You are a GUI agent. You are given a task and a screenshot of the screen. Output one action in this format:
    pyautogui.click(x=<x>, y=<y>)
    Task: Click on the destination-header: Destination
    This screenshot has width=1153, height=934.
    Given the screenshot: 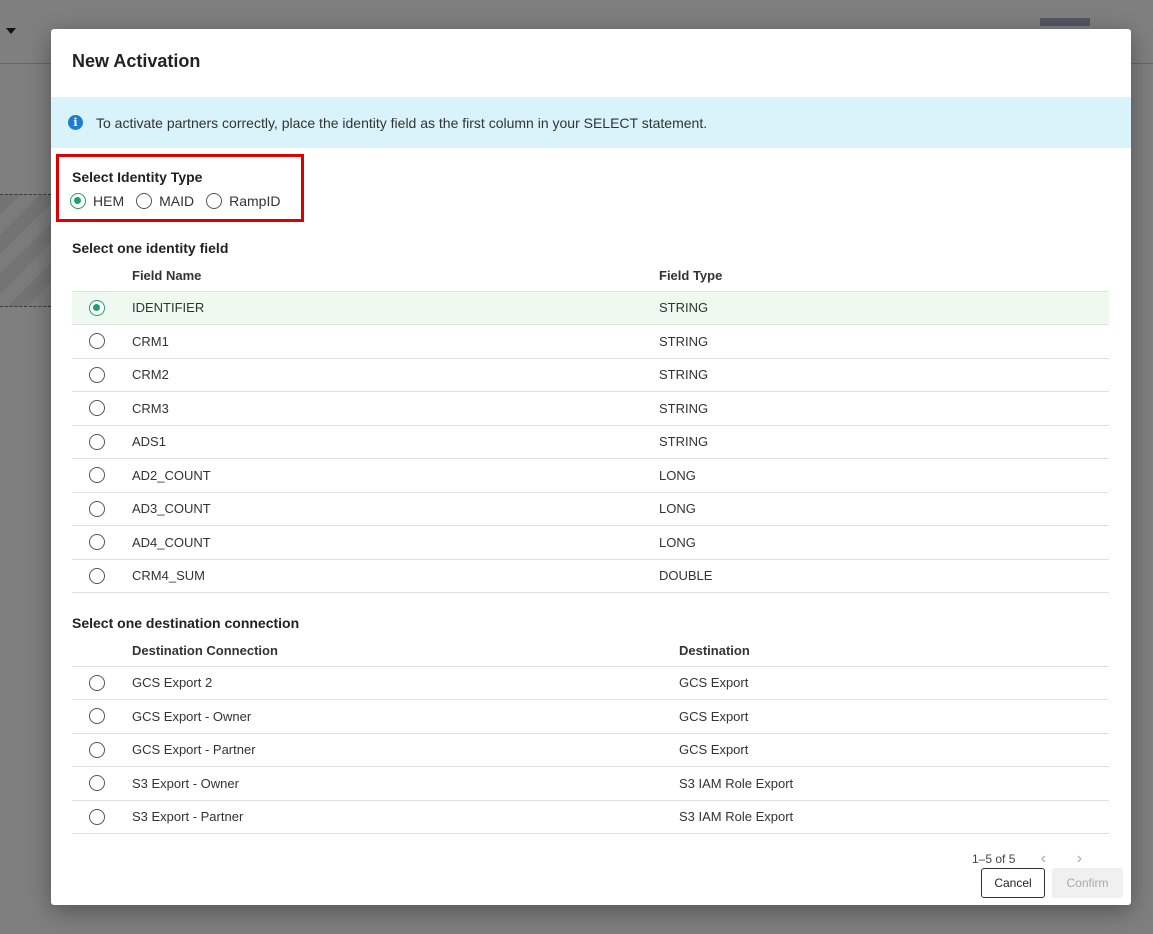 What is the action you would take?
    pyautogui.click(x=894, y=651)
    